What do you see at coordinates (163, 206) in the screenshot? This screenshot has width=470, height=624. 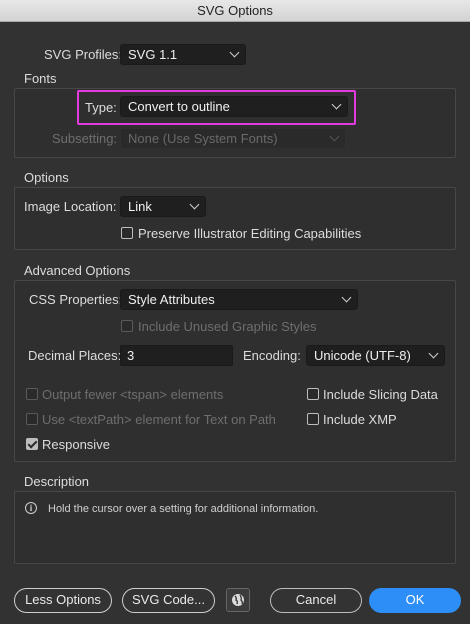 I see `image-location-dropdown: Link` at bounding box center [163, 206].